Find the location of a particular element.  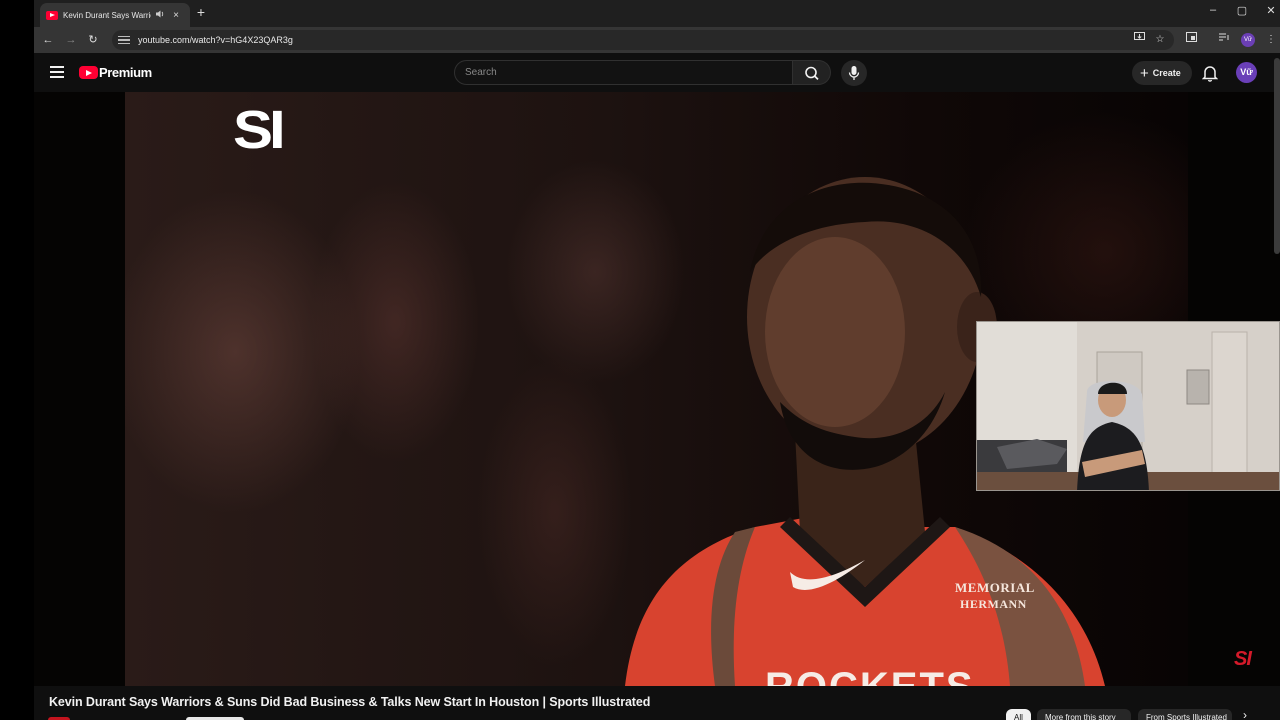

microphone-icon is located at coordinates (854, 73).